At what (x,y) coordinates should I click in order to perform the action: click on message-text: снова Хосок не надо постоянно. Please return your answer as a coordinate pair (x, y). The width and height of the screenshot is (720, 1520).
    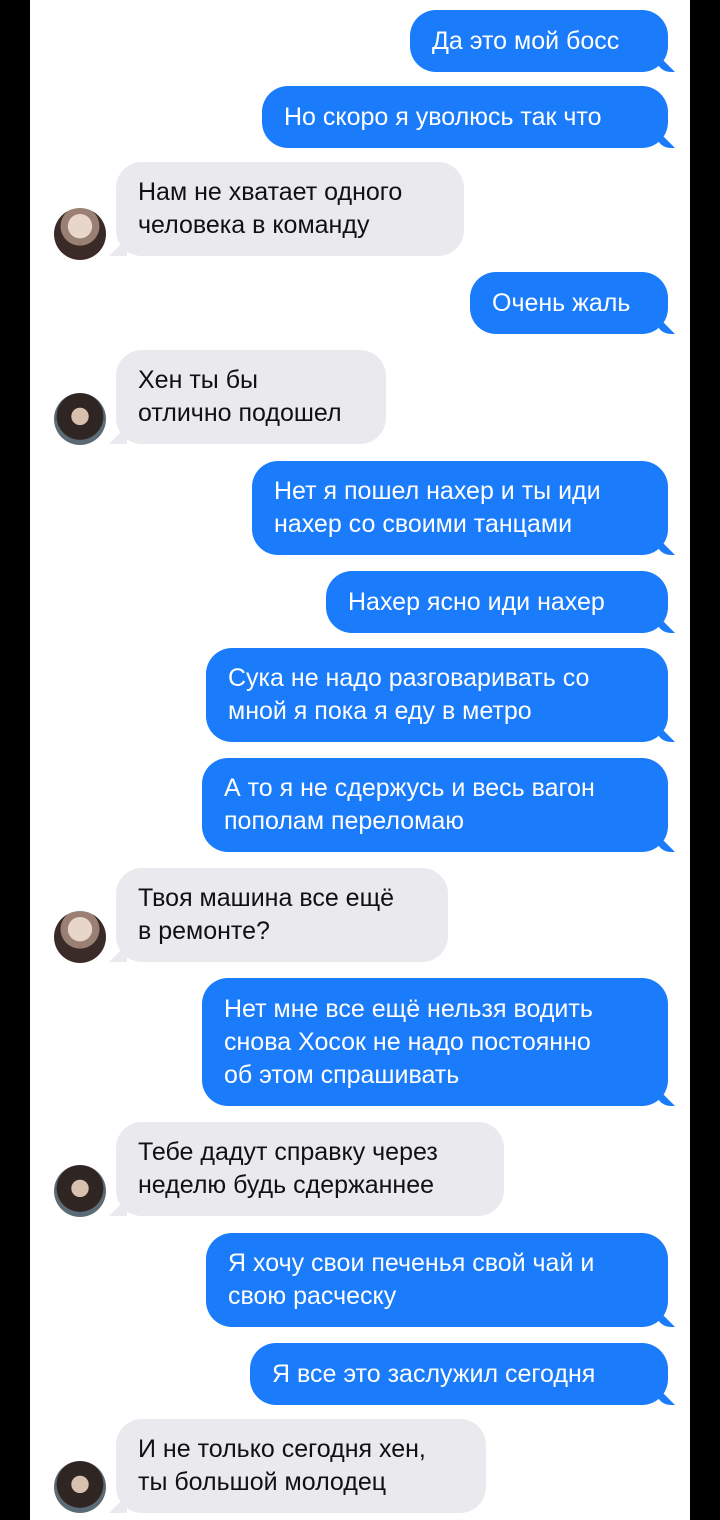
    Looking at the image, I should click on (407, 1041).